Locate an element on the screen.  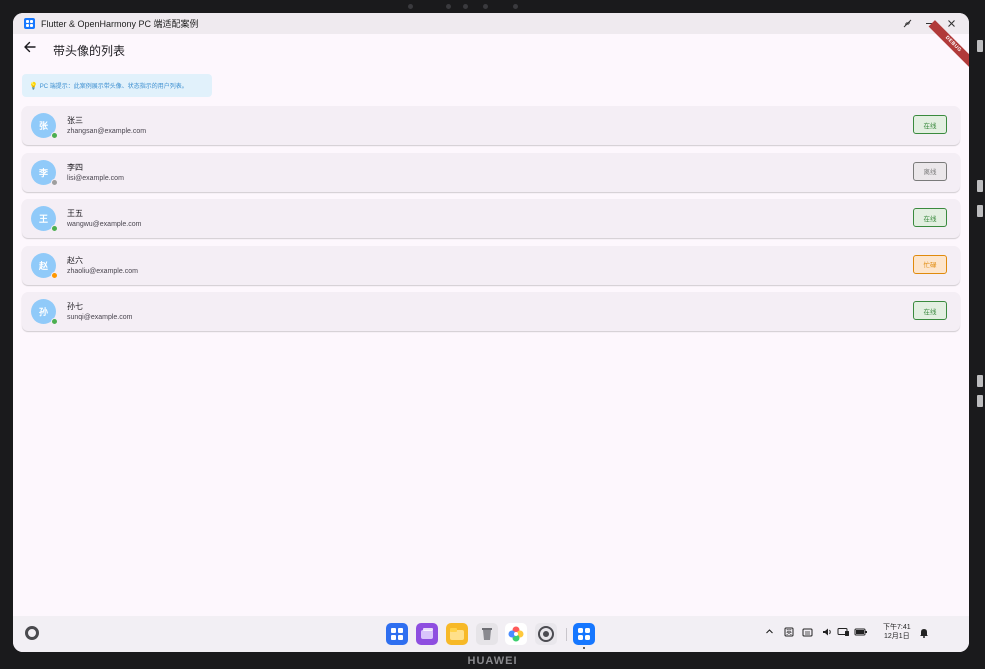
volume-icon is located at coordinates (827, 633).